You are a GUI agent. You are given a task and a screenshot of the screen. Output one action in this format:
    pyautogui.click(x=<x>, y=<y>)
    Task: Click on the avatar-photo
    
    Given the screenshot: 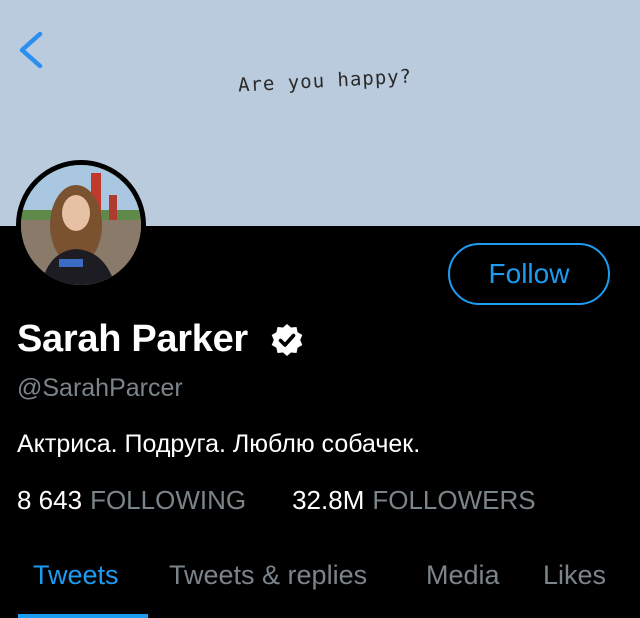 What is the action you would take?
    pyautogui.click(x=81, y=225)
    